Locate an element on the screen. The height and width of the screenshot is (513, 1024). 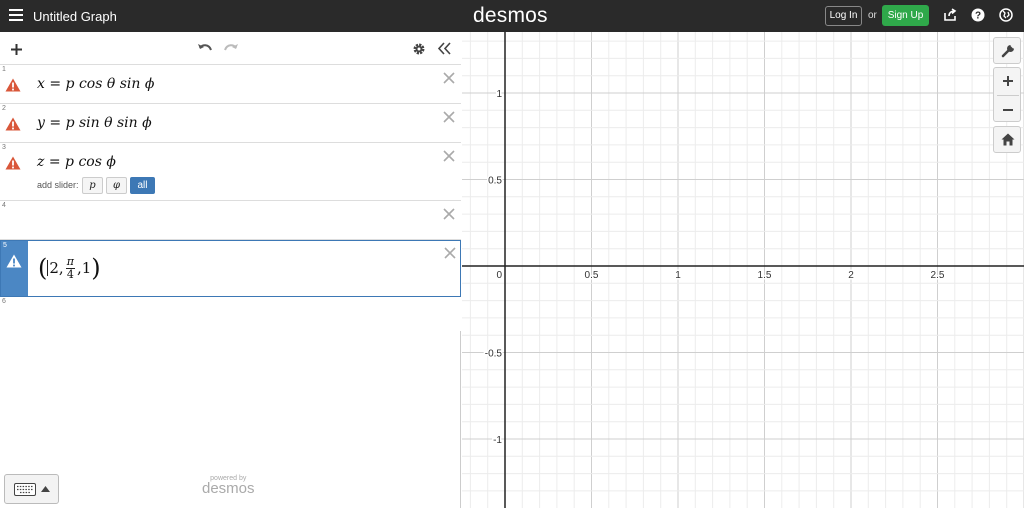
home-icon is located at coordinates (1008, 139).